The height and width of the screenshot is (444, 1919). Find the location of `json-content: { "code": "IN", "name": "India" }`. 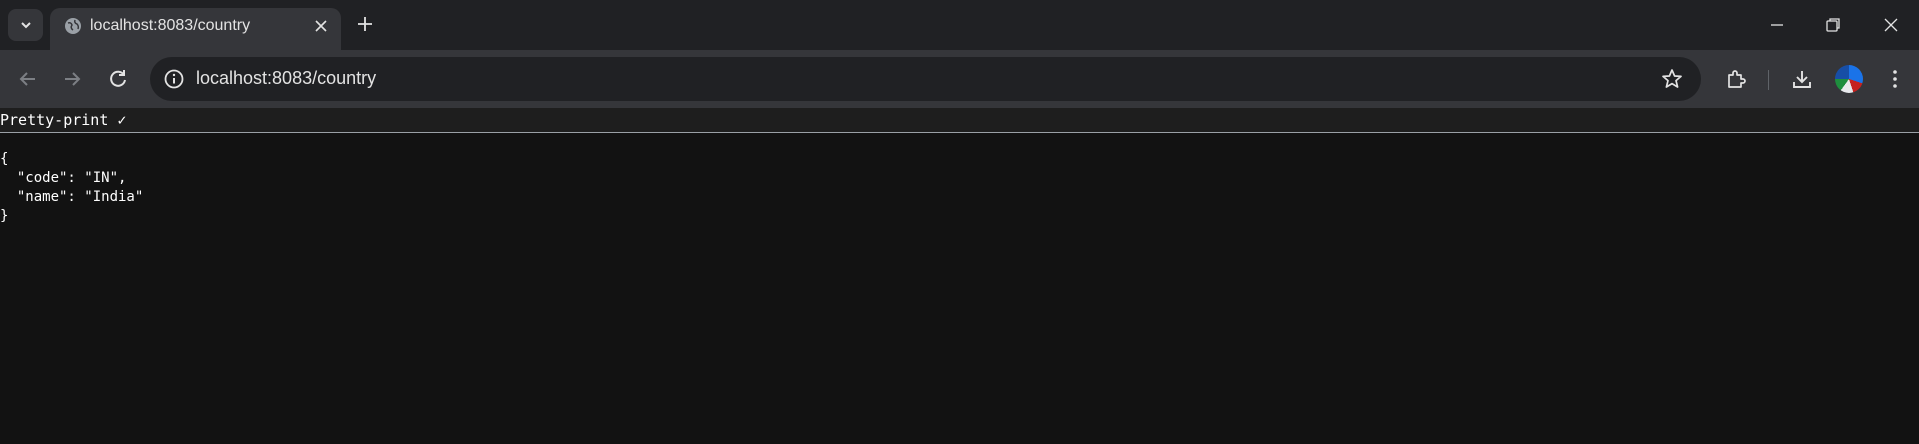

json-content: { "code": "IN", "name": "India" } is located at coordinates (71, 188).